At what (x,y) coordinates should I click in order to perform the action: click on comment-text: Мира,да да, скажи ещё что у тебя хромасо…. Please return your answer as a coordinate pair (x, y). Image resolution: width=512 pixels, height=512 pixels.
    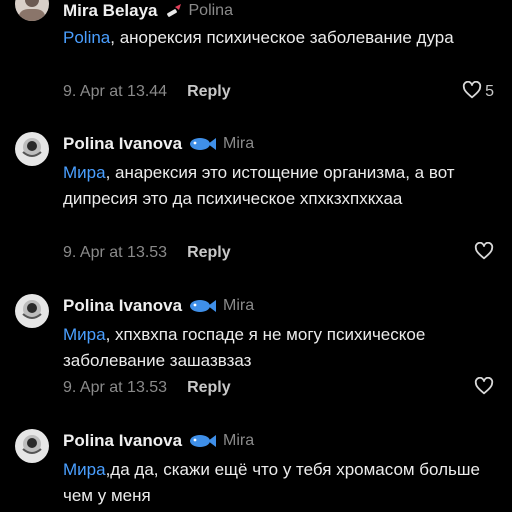
    Looking at the image, I should click on (283, 483).